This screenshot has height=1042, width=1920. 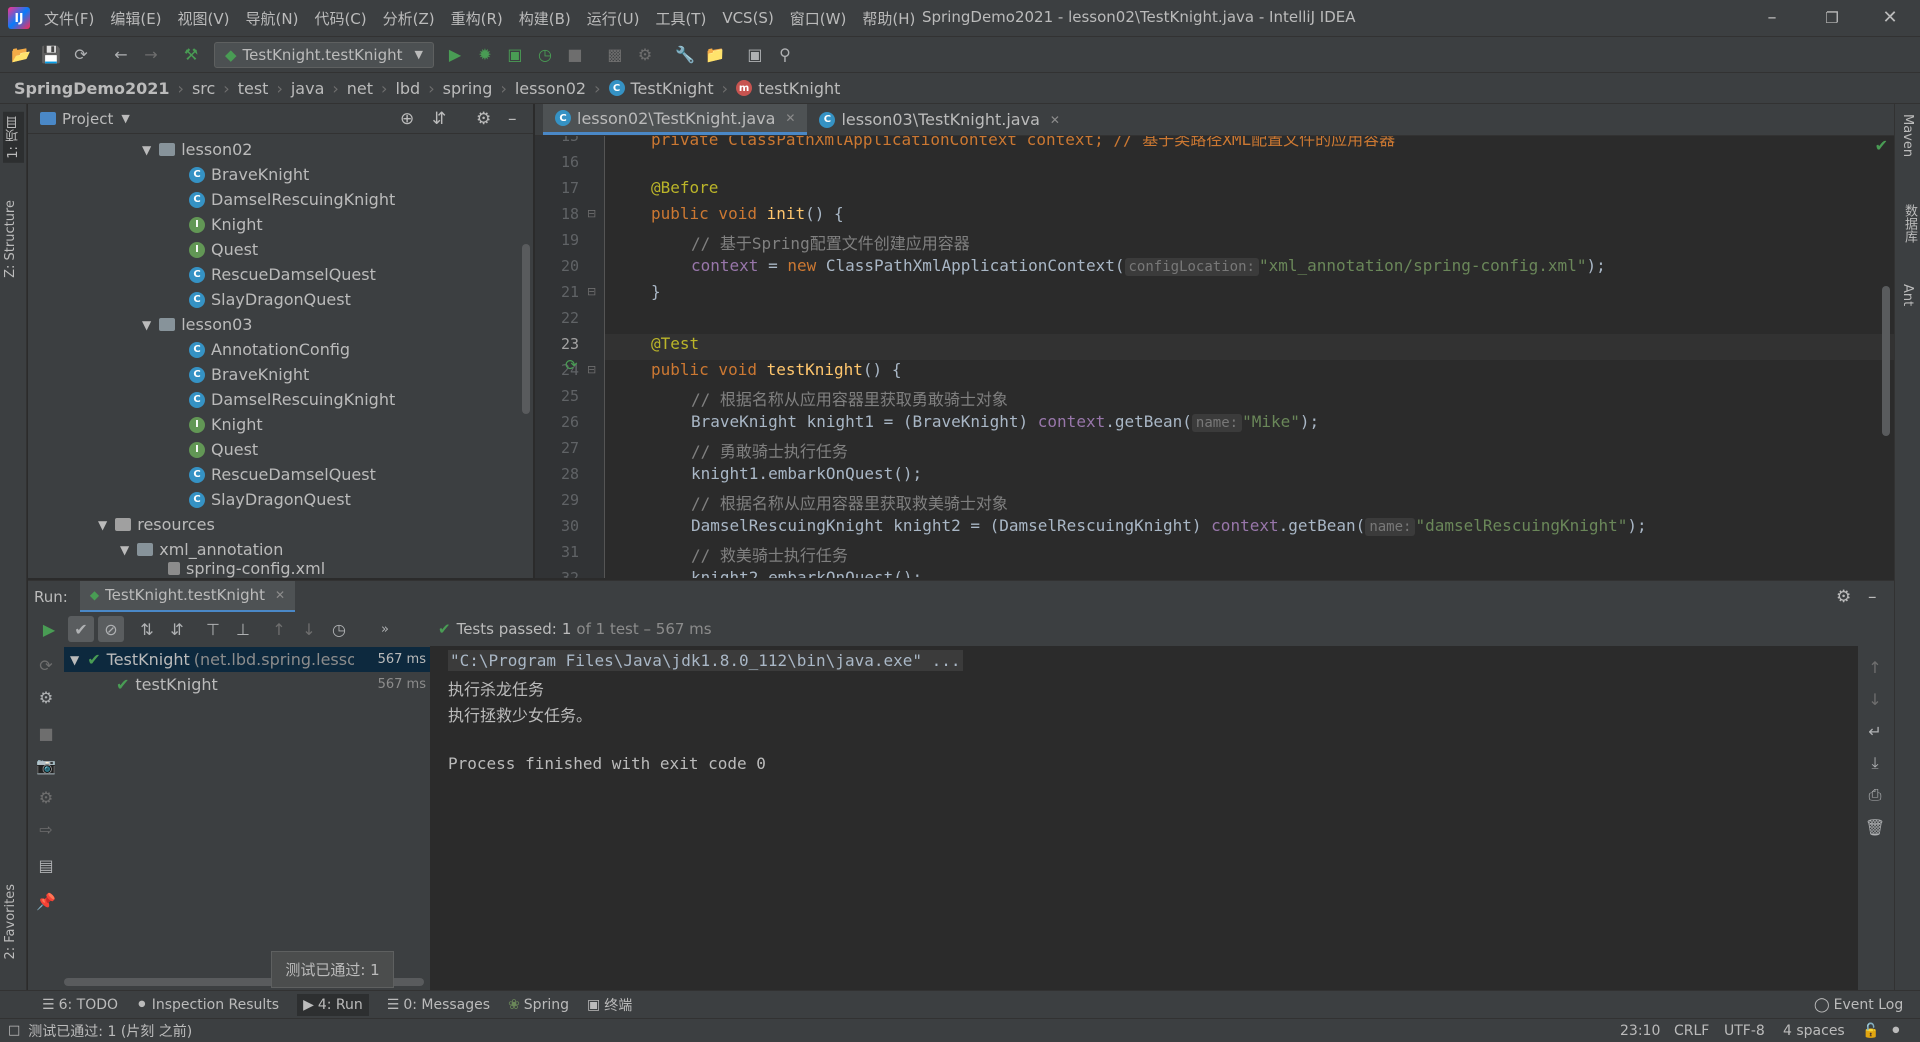 What do you see at coordinates (615, 55) in the screenshot?
I see `attach-debugger-icon: ▩` at bounding box center [615, 55].